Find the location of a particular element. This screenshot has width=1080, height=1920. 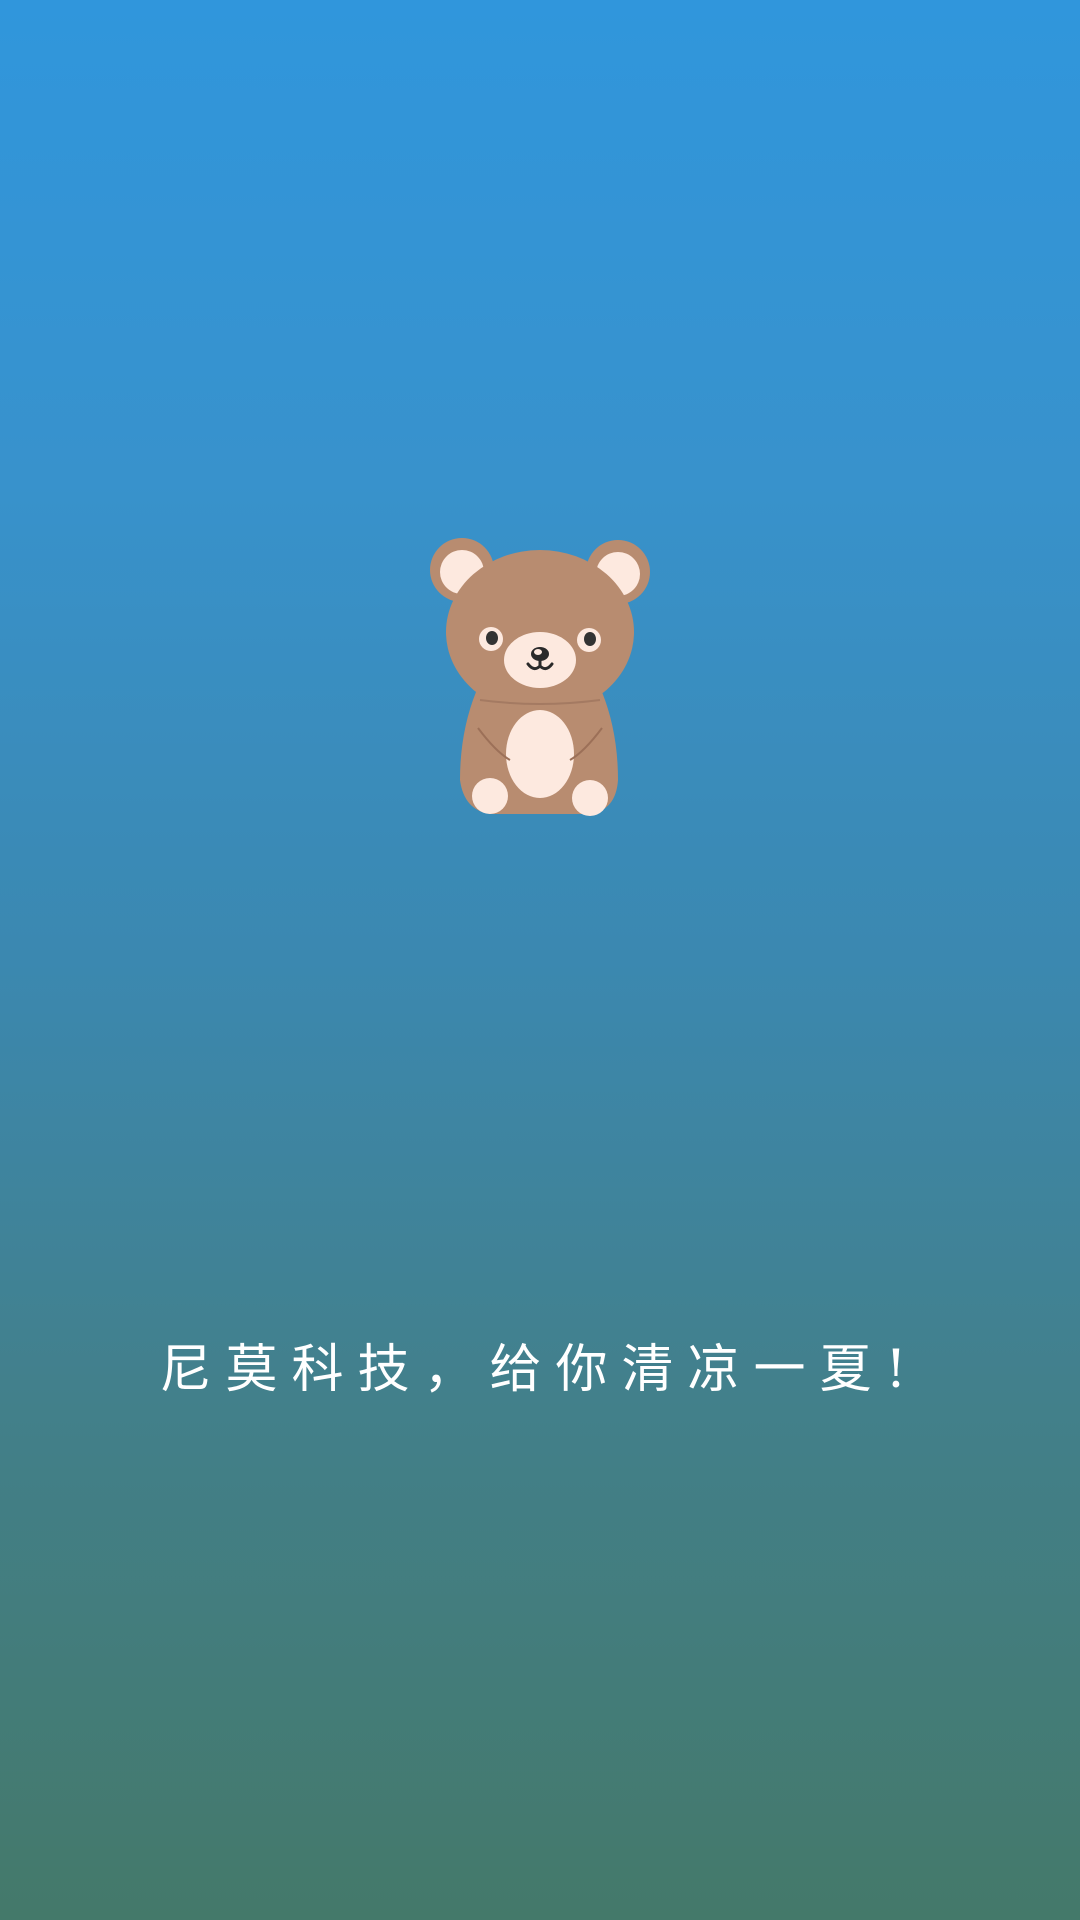

bear-mascot-icon is located at coordinates (540, 677).